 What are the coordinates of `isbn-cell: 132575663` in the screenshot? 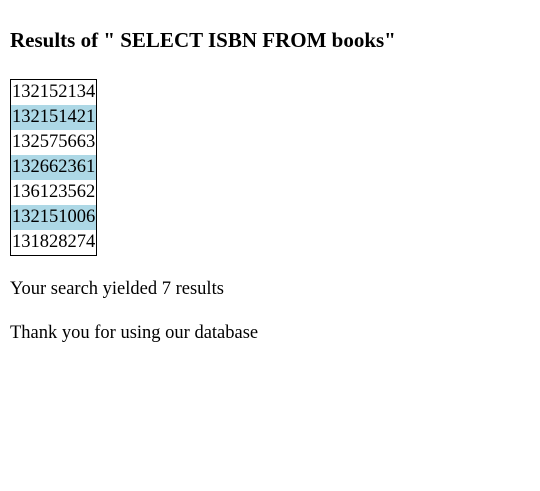 It's located at (54, 142).